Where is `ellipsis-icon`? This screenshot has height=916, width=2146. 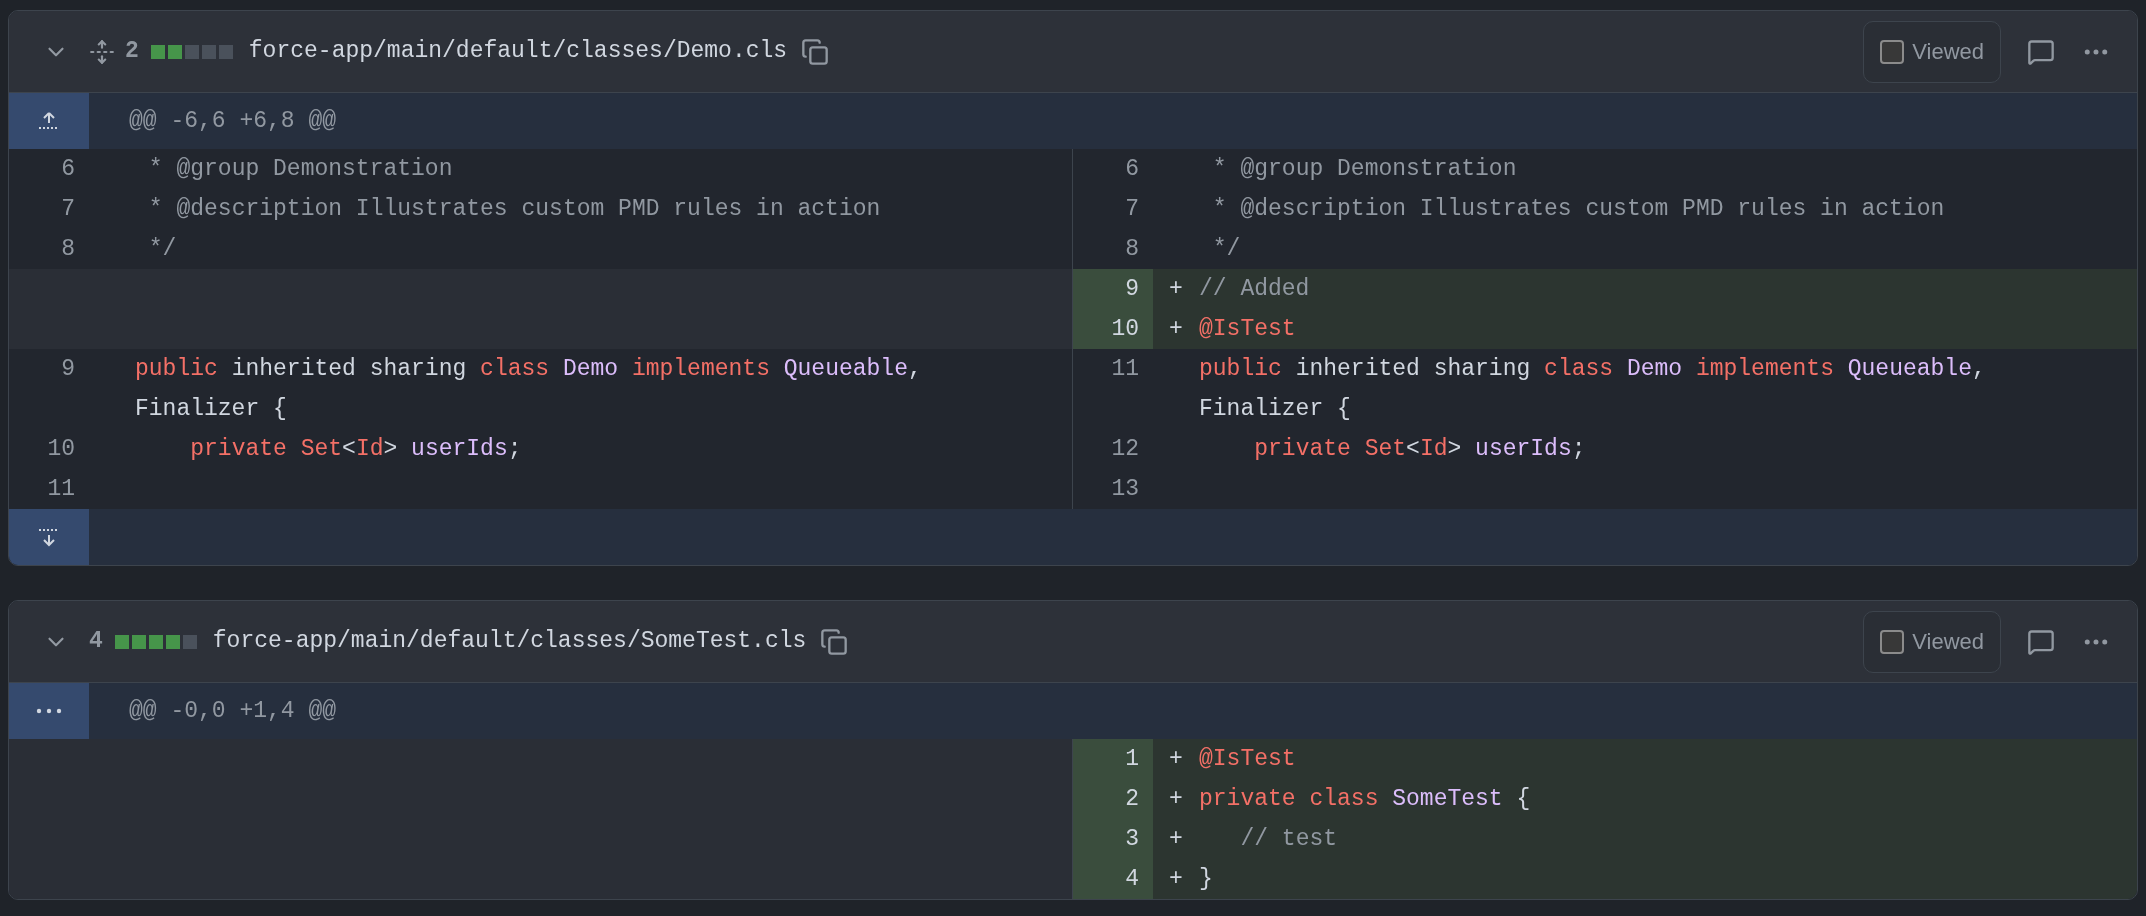
ellipsis-icon is located at coordinates (49, 711).